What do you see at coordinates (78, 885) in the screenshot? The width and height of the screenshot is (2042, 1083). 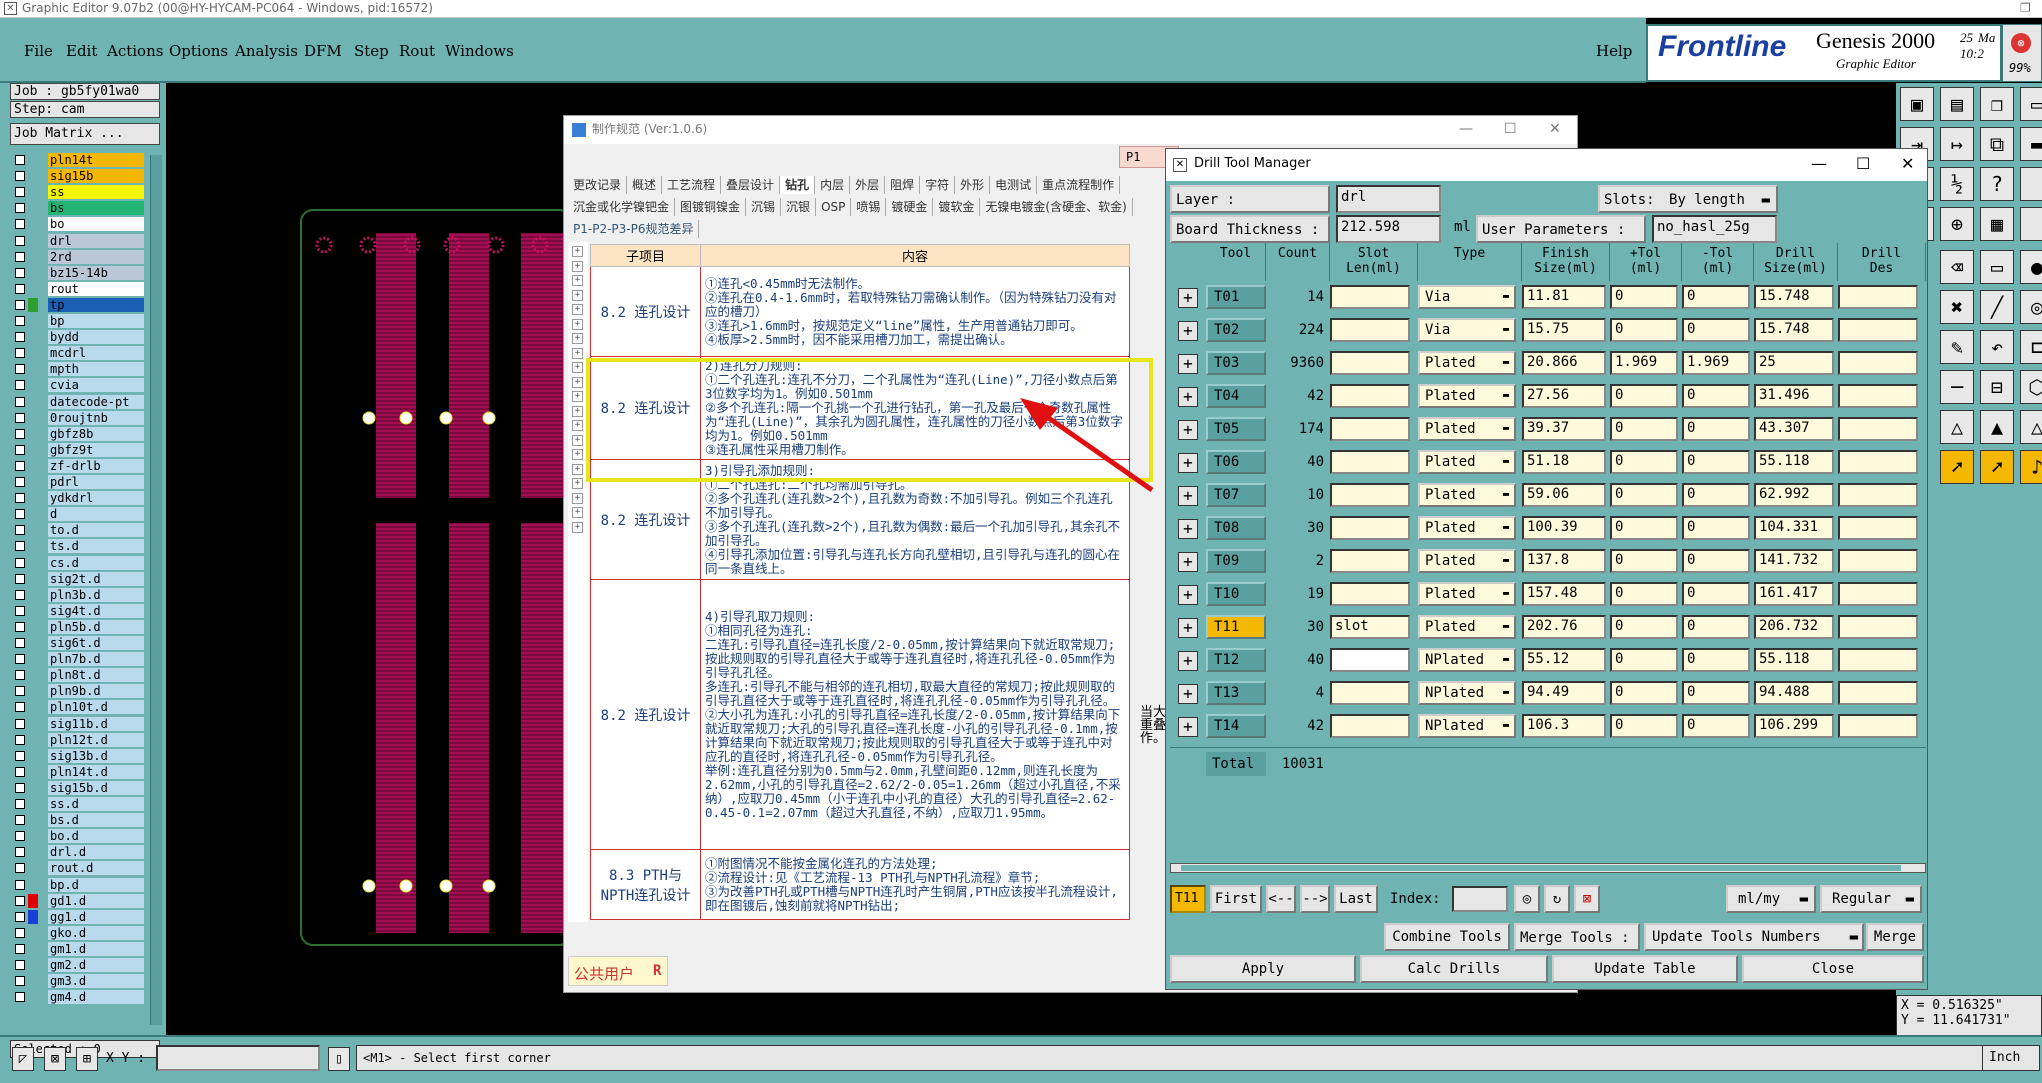 I see `layer-row: bp.d` at bounding box center [78, 885].